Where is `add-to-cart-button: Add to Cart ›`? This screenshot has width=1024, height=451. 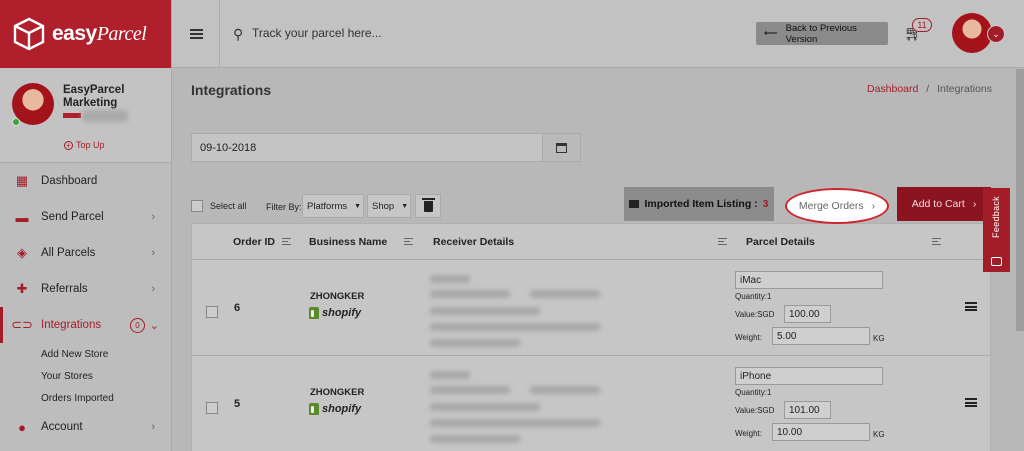
add-to-cart-button: Add to Cart › is located at coordinates (944, 204).